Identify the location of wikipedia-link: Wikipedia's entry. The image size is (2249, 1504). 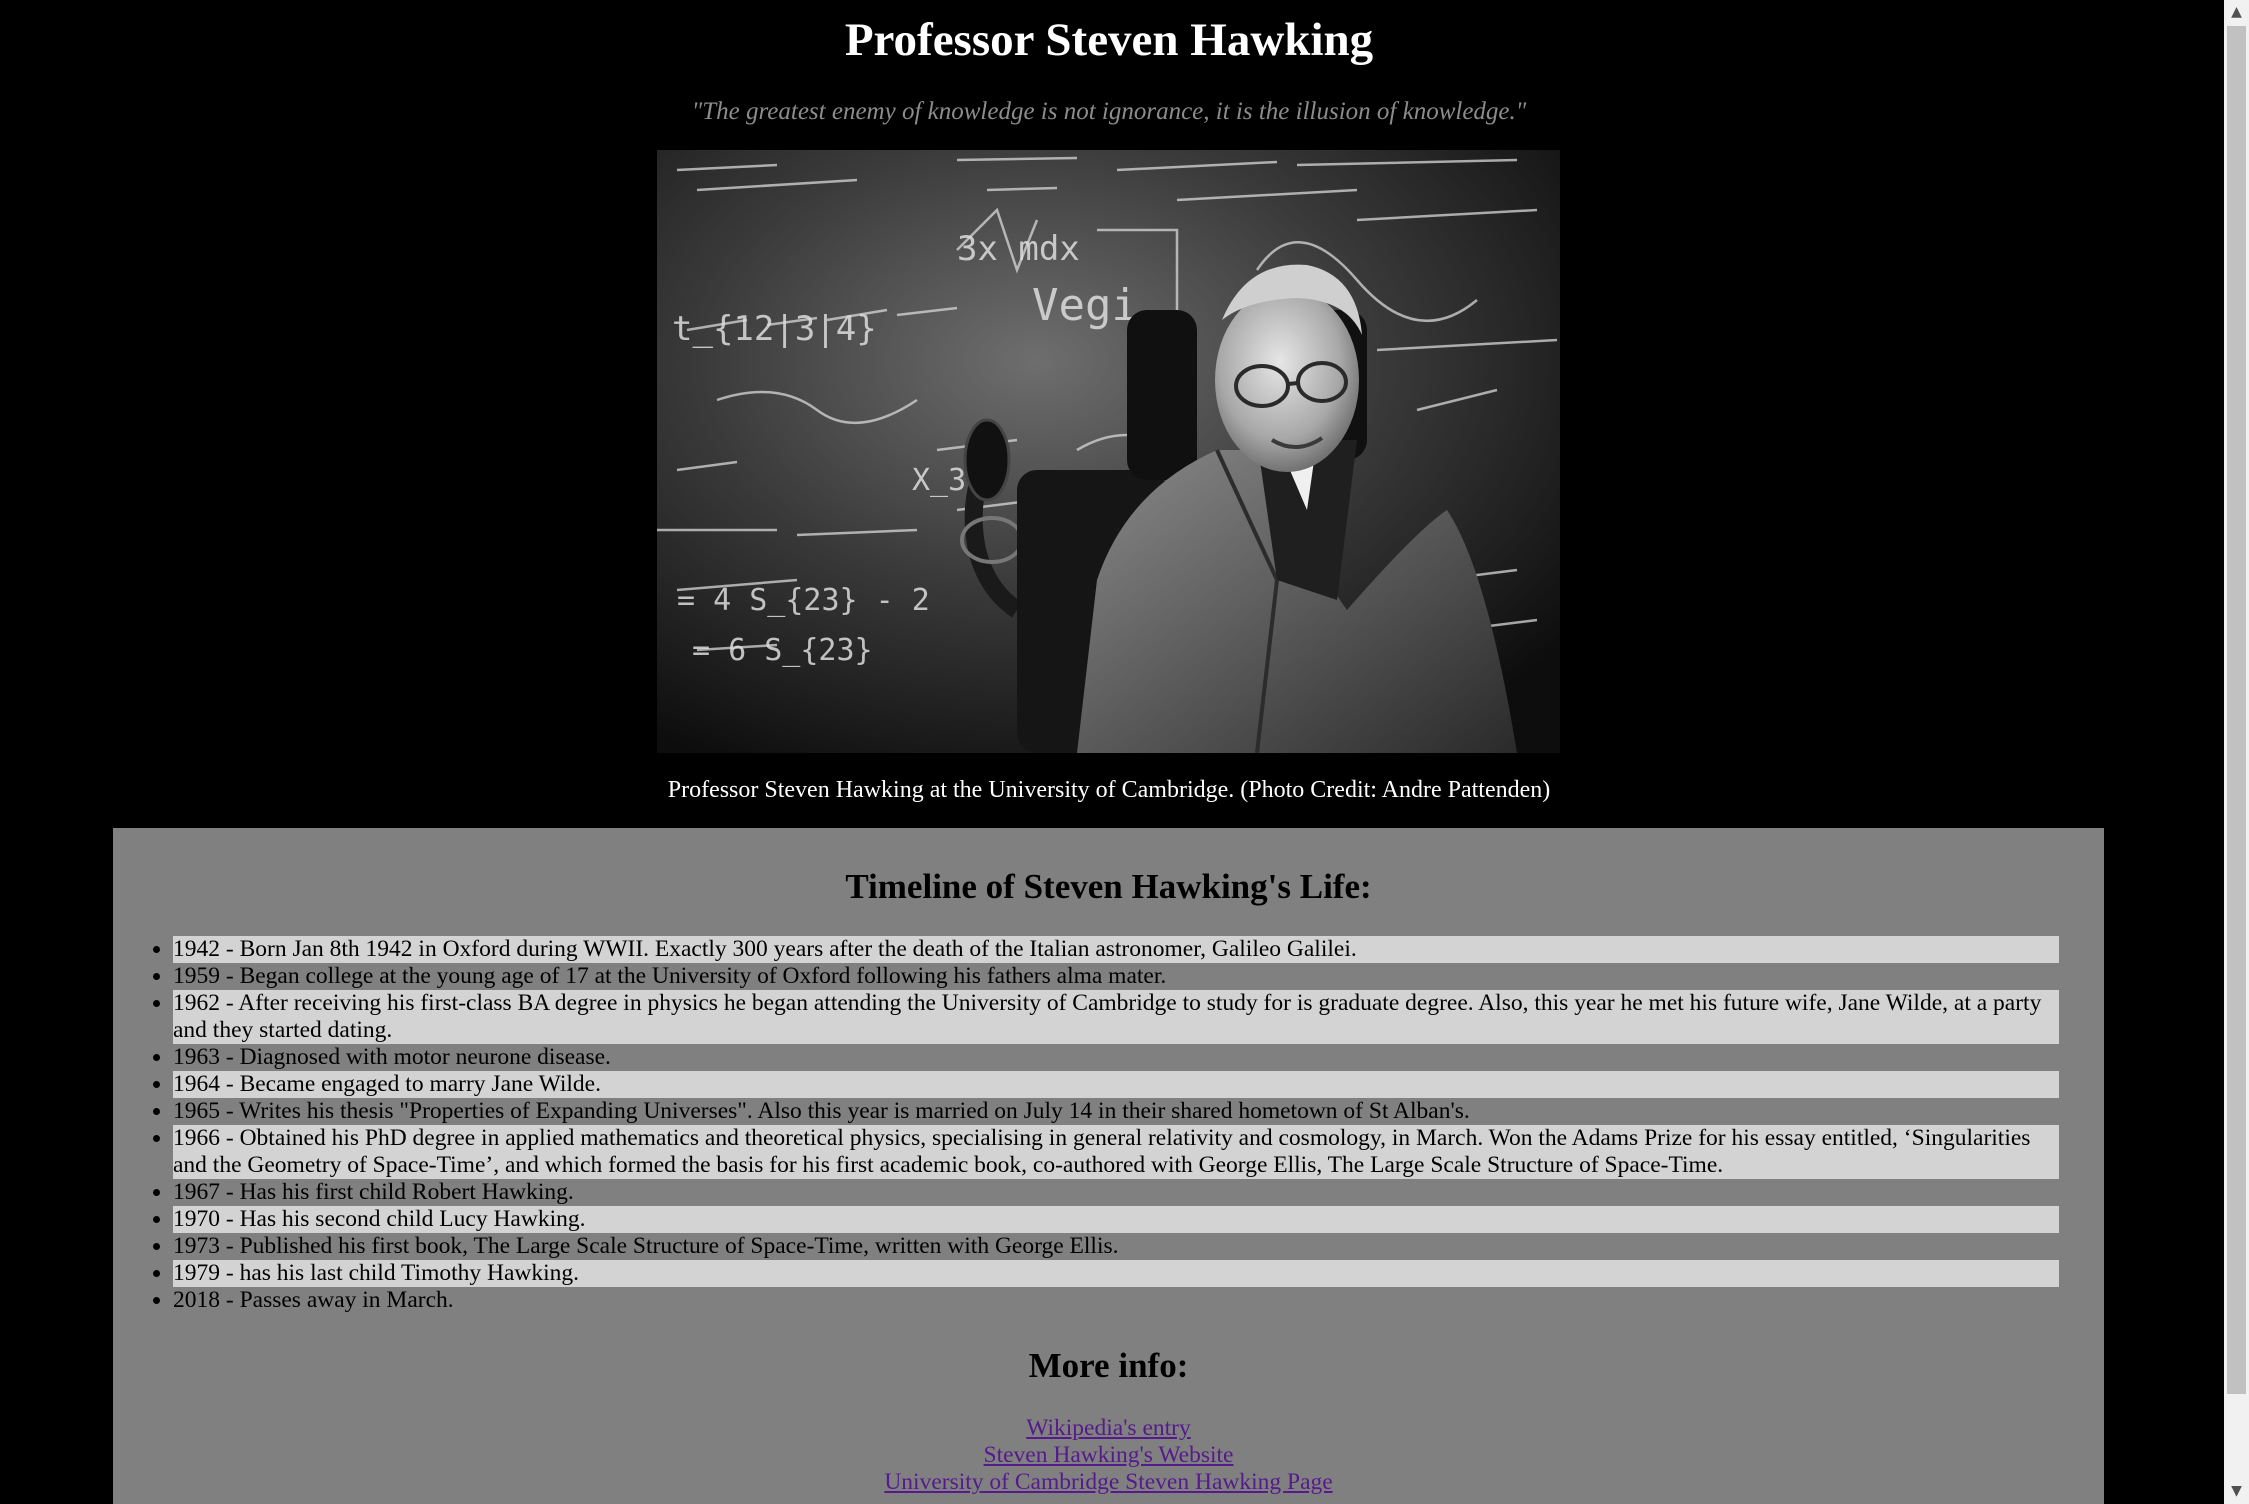
(1108, 1428).